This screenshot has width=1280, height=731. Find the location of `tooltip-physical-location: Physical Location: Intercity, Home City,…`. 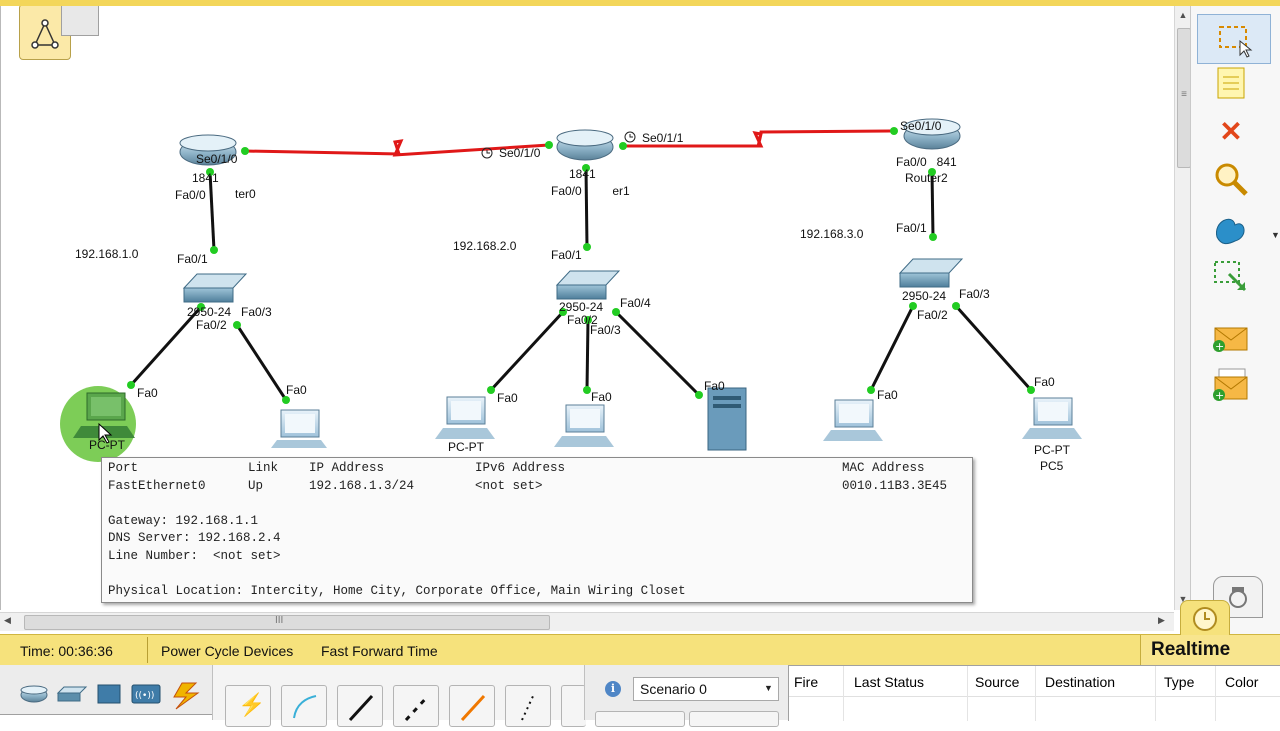

tooltip-physical-location: Physical Location: Intercity, Home City,… is located at coordinates (397, 591).